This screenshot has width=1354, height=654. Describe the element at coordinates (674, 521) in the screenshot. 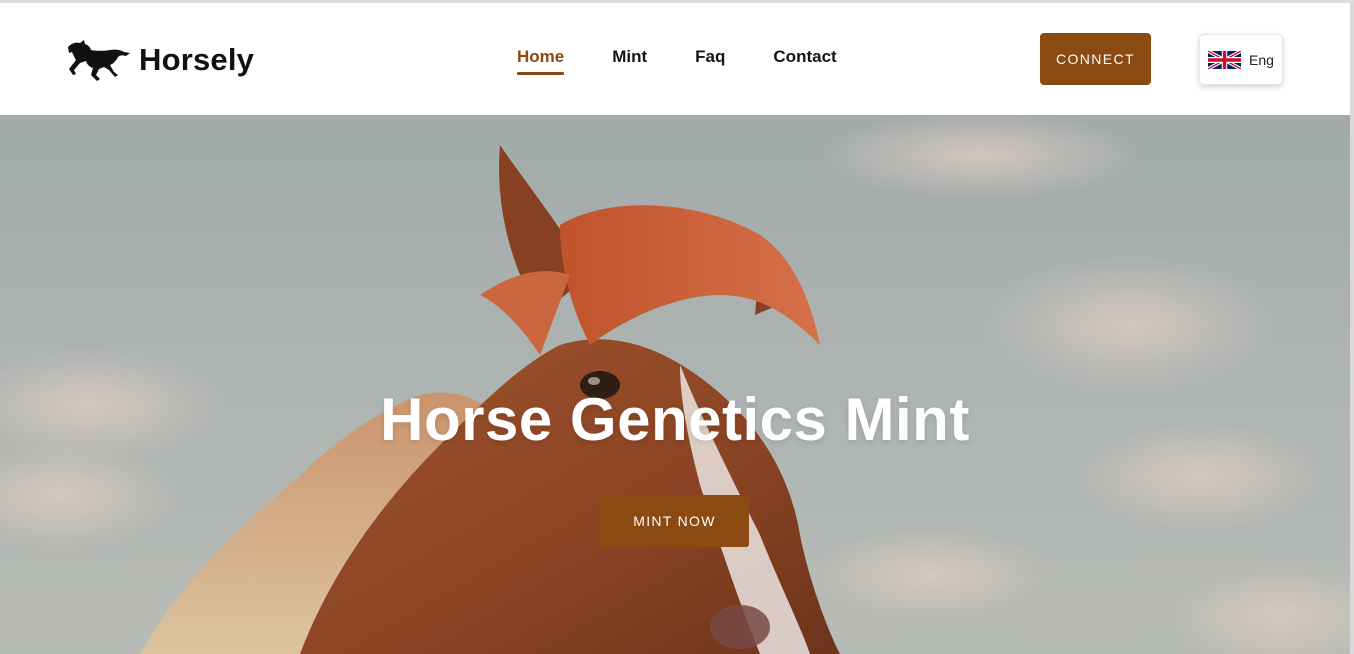

I see `mint-now-button: MINT NOW` at that location.